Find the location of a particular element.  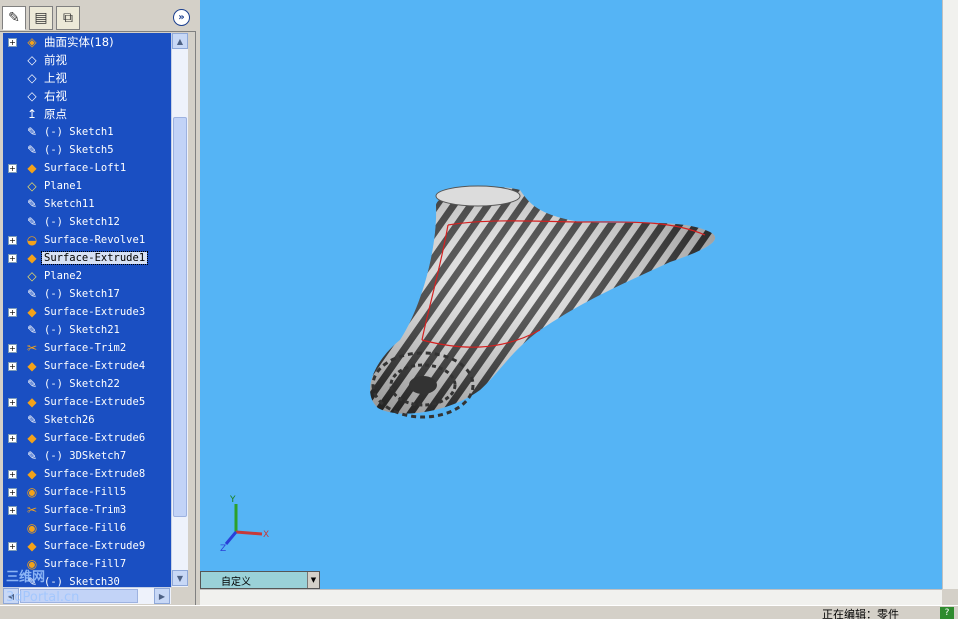

tree-item: ◇ 上视 is located at coordinates (87, 78).